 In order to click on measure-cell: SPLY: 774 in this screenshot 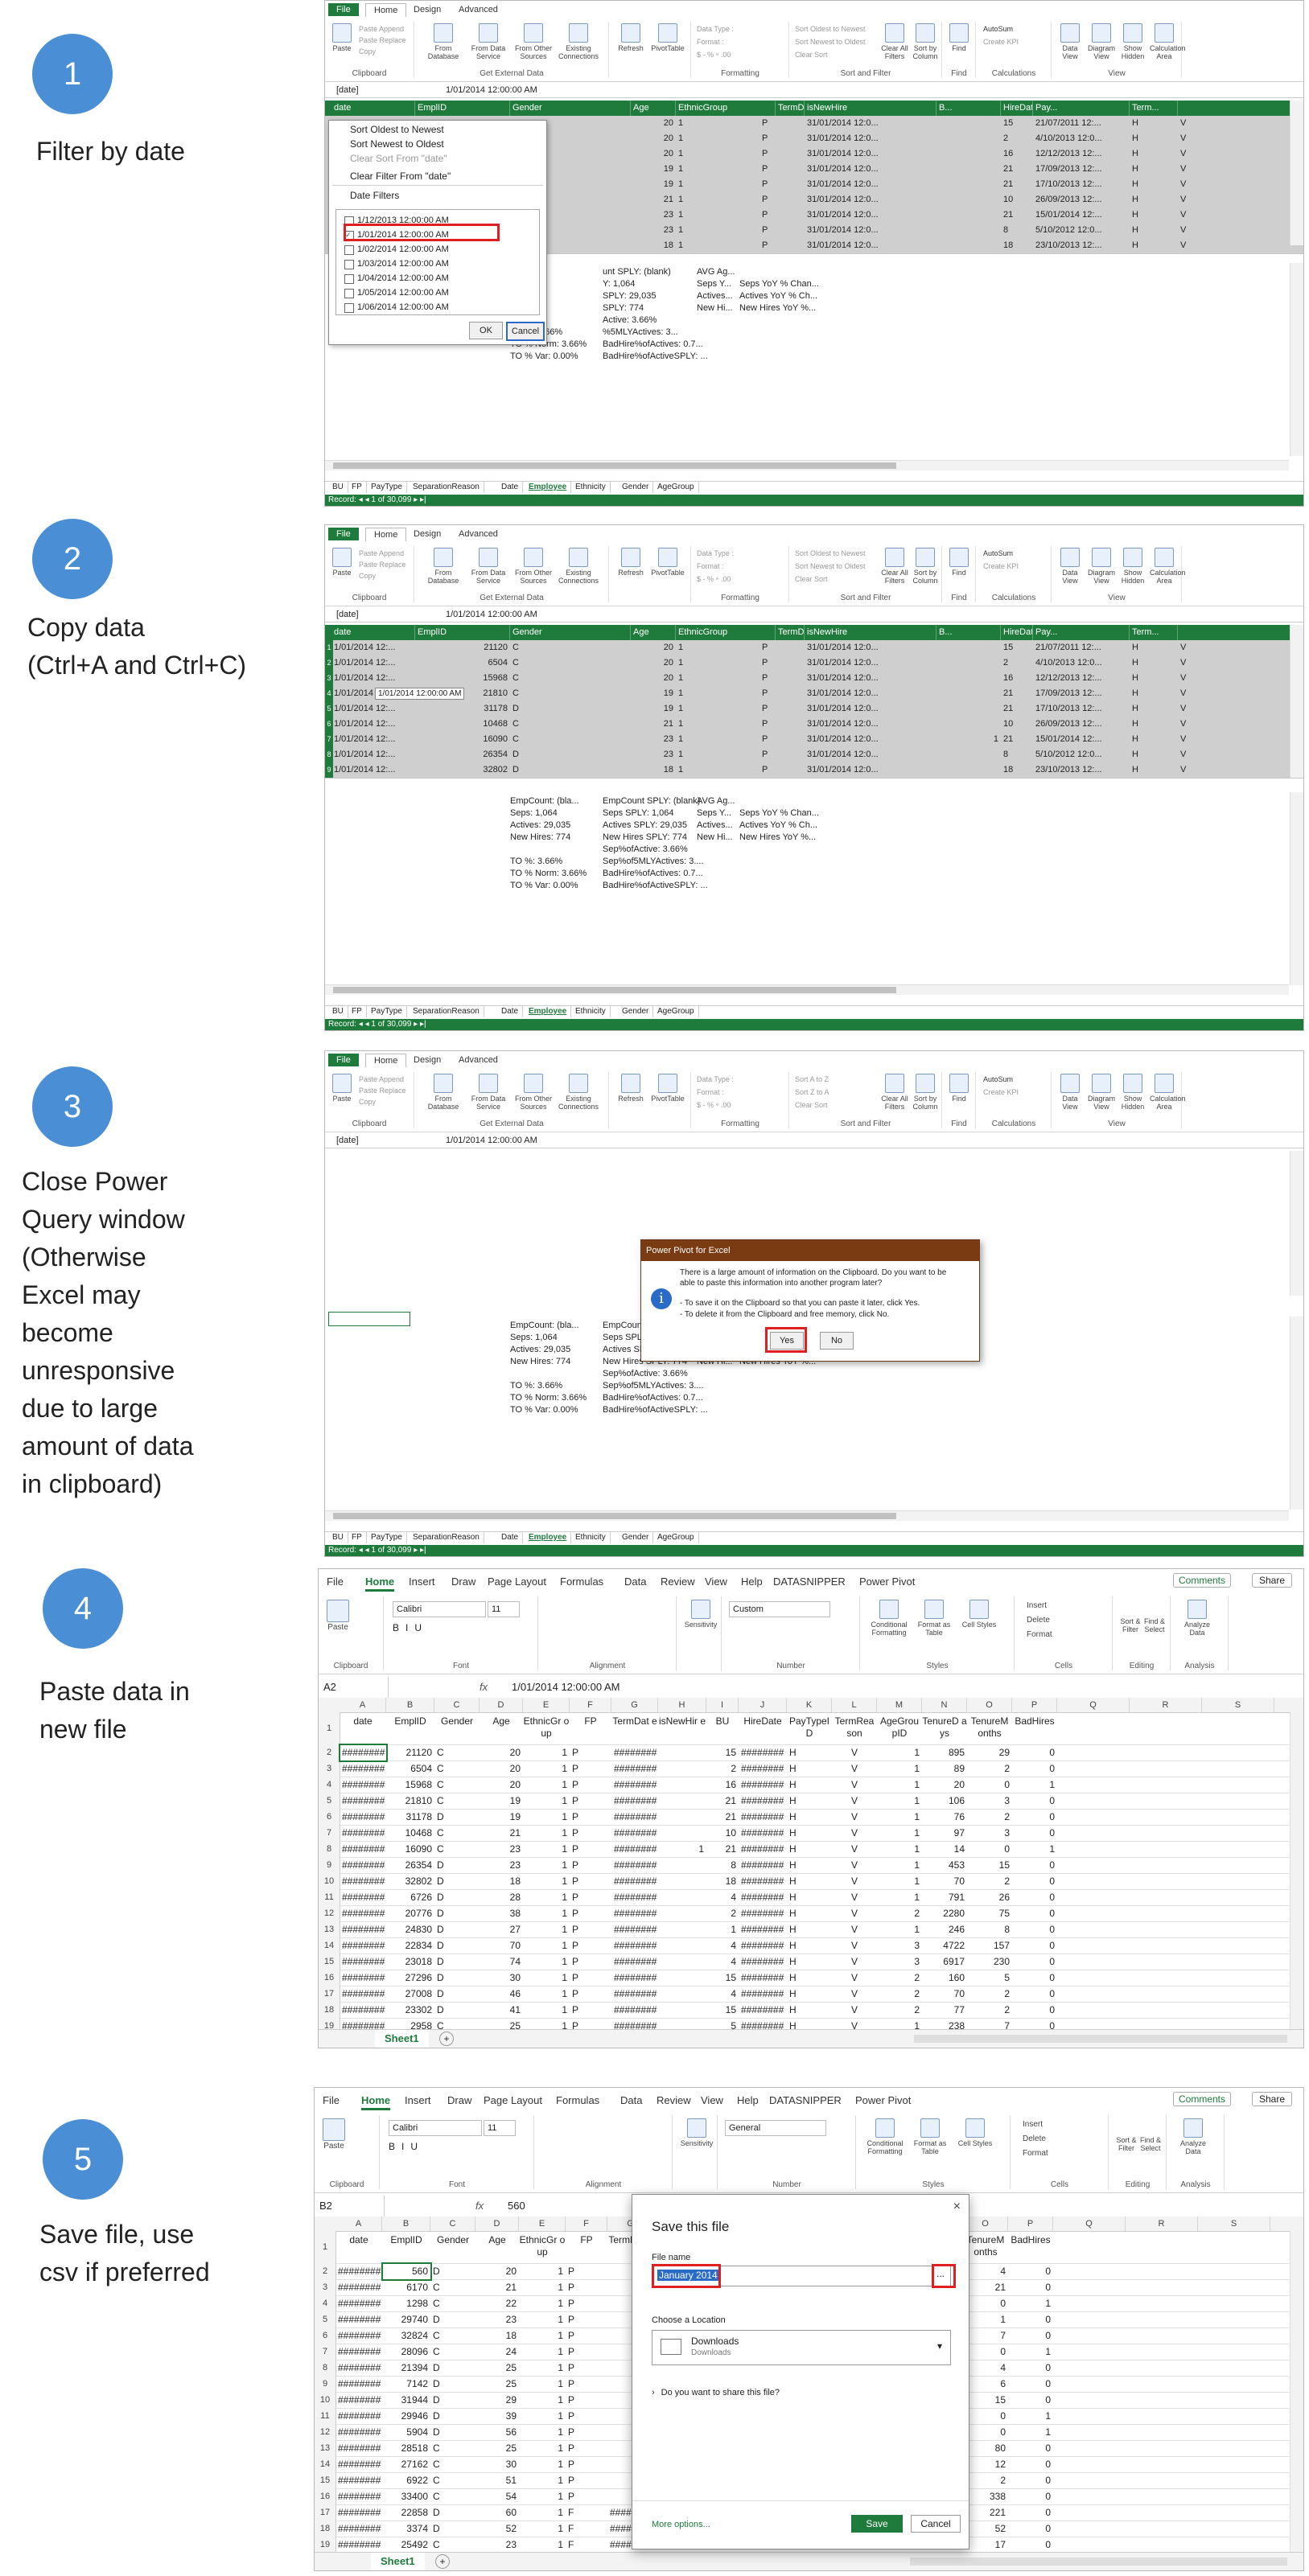, I will do `click(623, 308)`.